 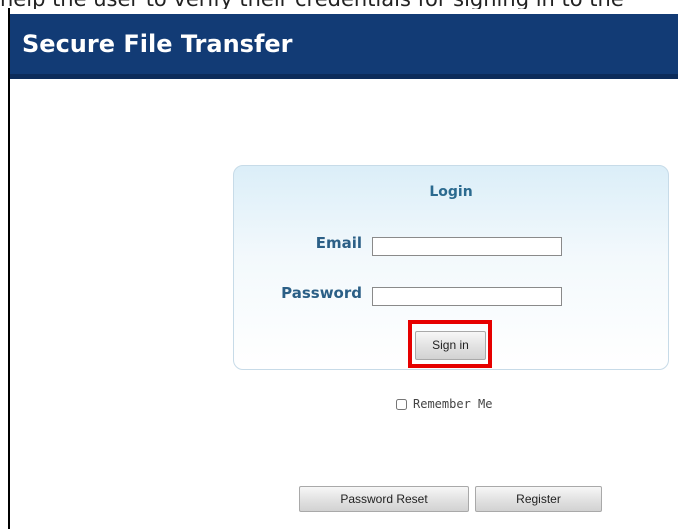 I want to click on app-title: Secure File Transfer, so click(x=157, y=44).